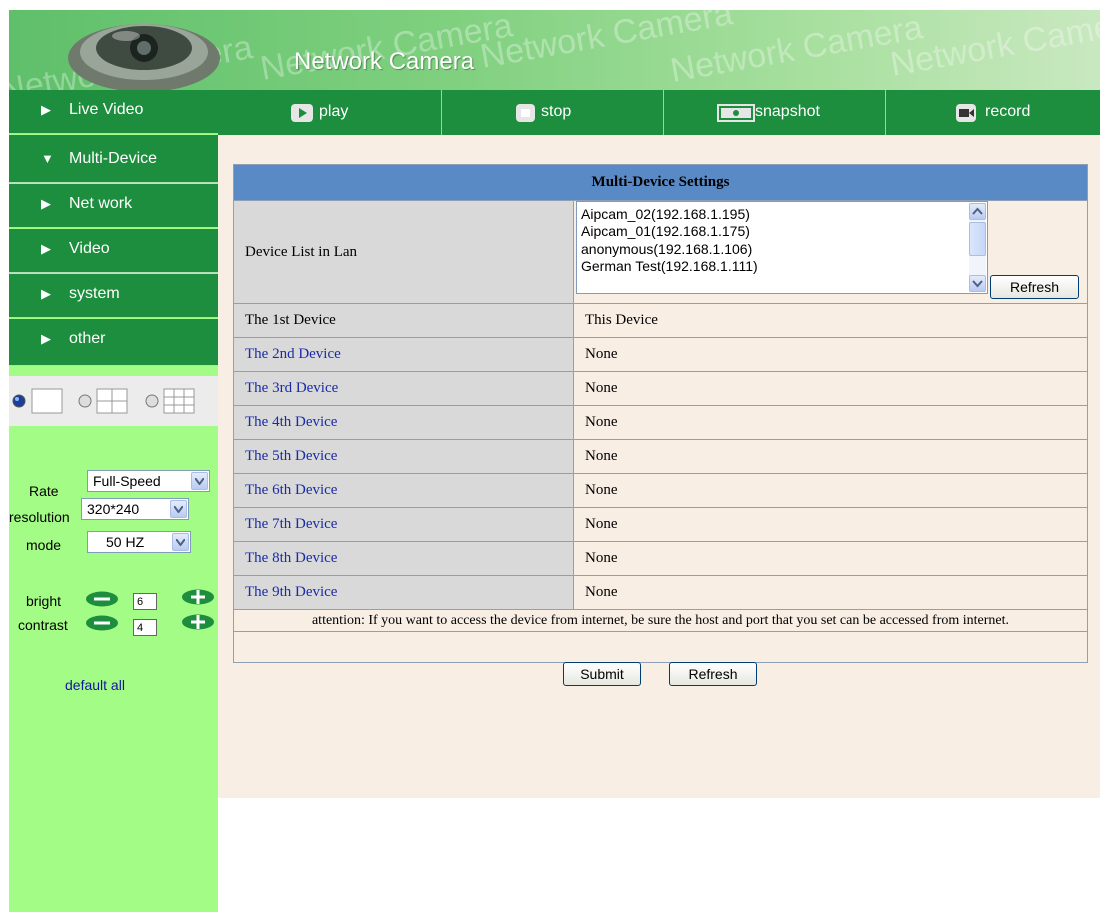 This screenshot has width=1107, height=912. Describe the element at coordinates (736, 113) in the screenshot. I see `camera-icon` at that location.